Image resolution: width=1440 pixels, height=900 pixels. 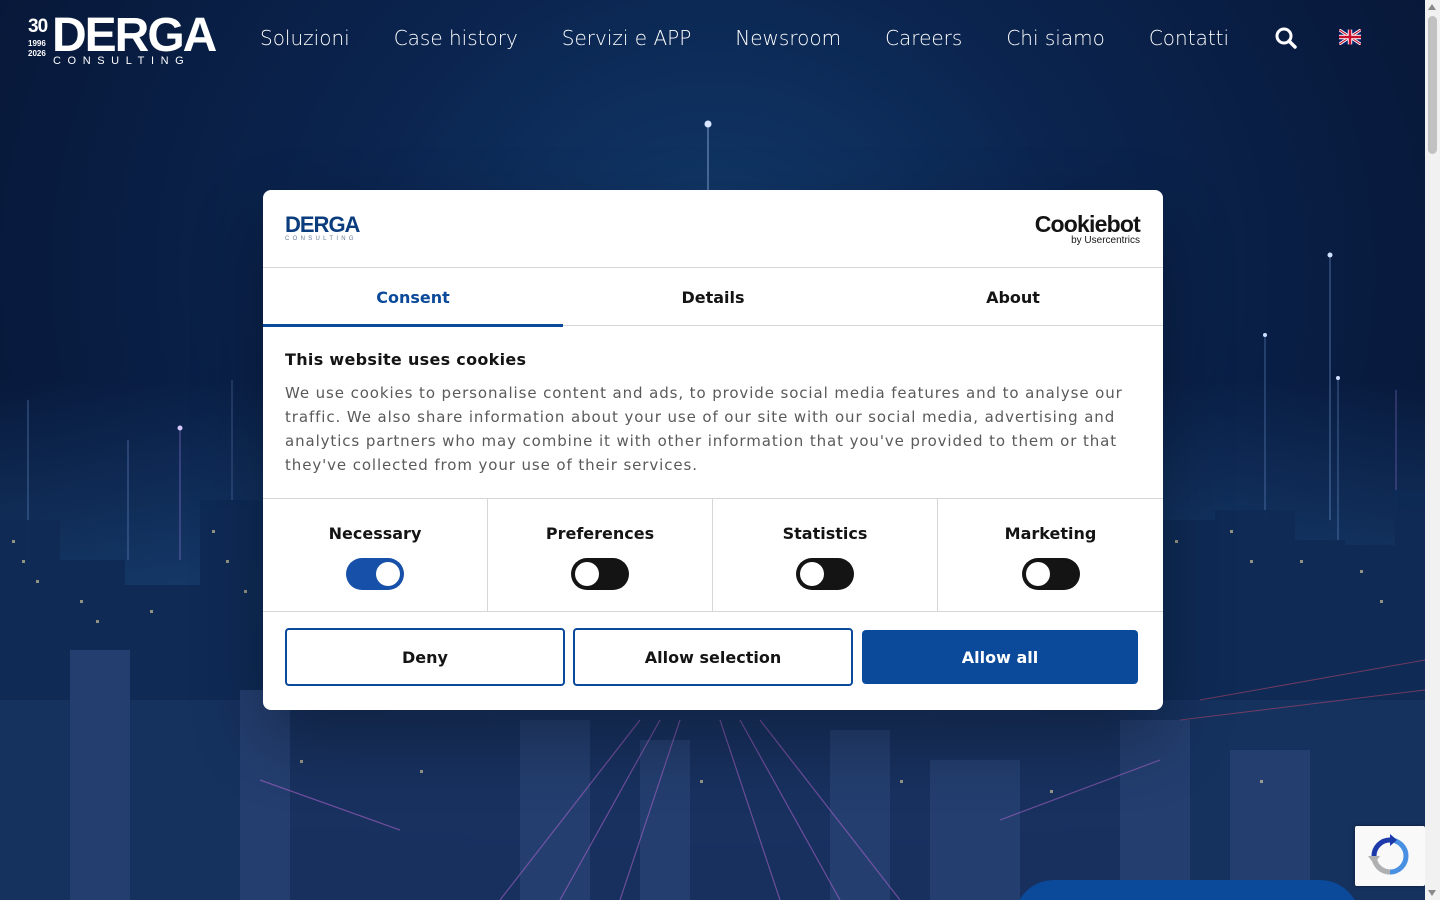 I want to click on nav-item-contatti: Contatti, so click(x=1189, y=38).